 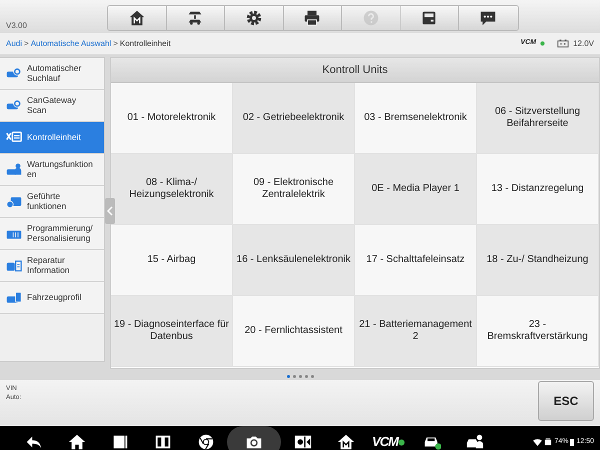 What do you see at coordinates (388, 438) in the screenshot?
I see `vcm-button: VCM` at bounding box center [388, 438].